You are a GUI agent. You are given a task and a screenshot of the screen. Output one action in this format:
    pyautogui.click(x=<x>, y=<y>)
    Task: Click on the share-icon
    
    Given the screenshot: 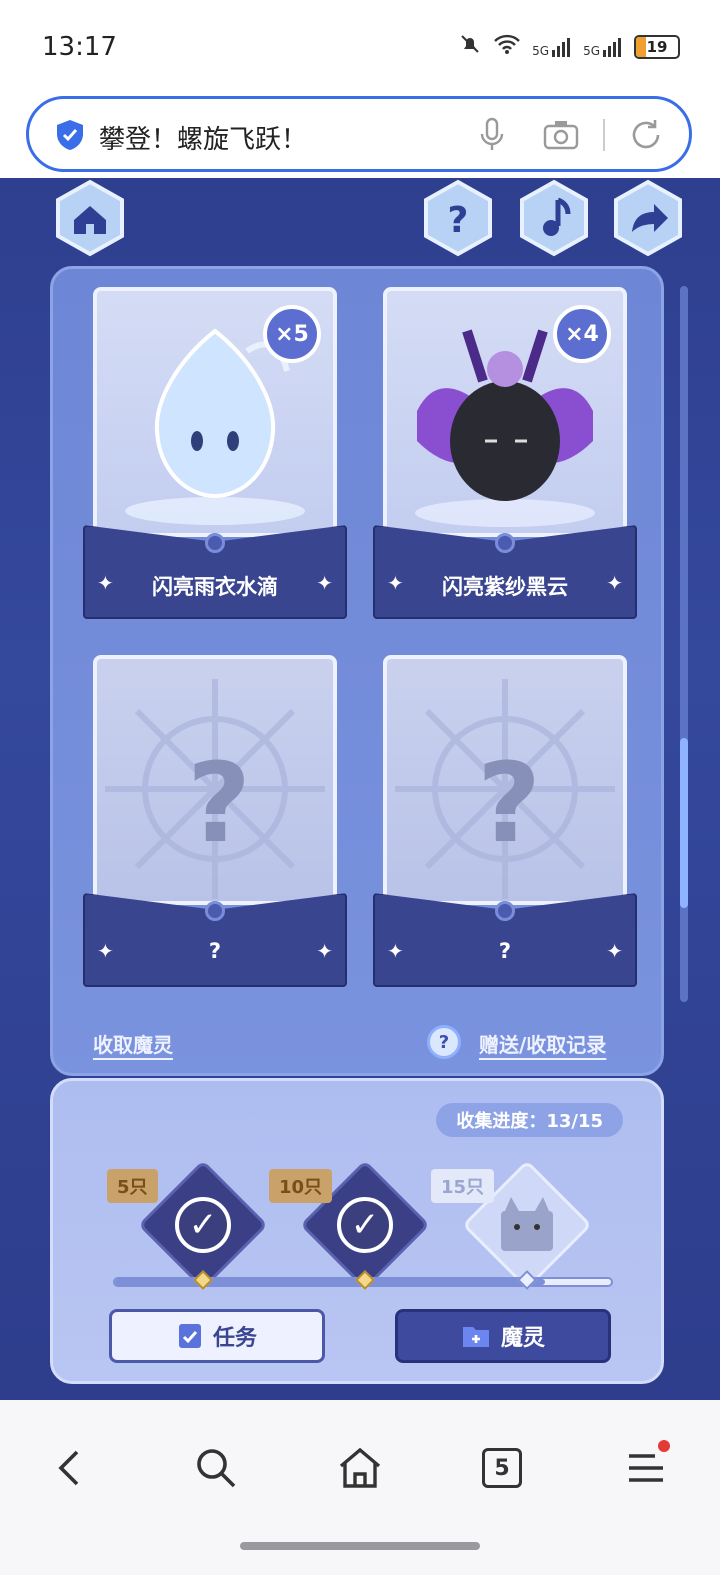 What is the action you would take?
    pyautogui.click(x=648, y=218)
    